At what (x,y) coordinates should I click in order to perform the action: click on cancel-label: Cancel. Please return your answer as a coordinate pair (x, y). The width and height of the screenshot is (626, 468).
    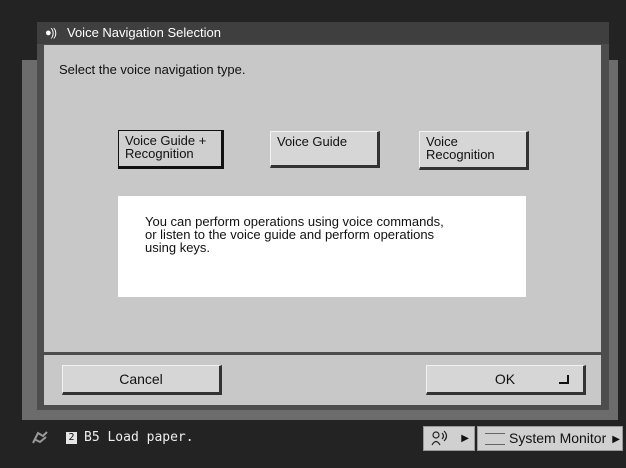
    Looking at the image, I should click on (141, 379).